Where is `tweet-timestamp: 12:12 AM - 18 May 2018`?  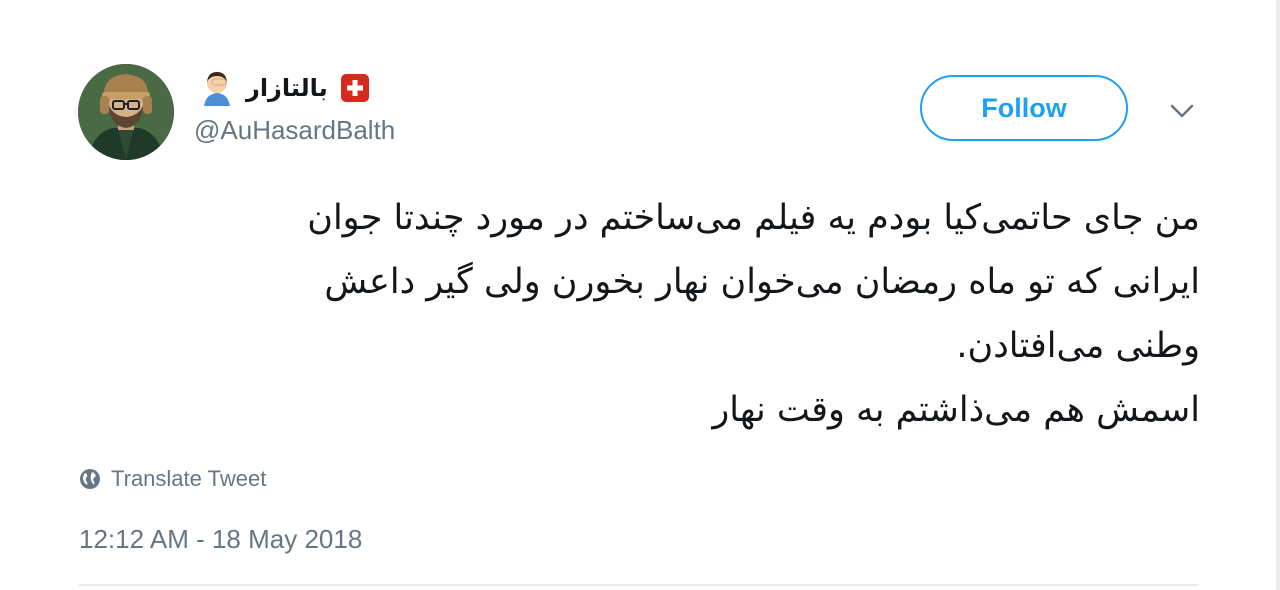 tweet-timestamp: 12:12 AM - 18 May 2018 is located at coordinates (220, 539).